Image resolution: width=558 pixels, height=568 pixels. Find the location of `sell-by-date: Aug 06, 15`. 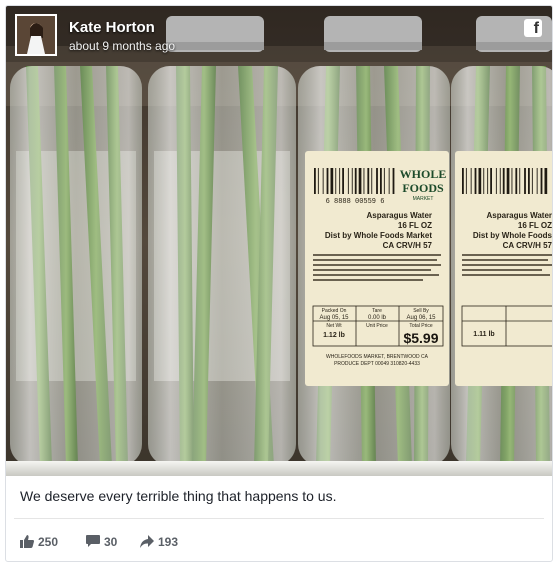

sell-by-date: Aug 06, 15 is located at coordinates (421, 318).